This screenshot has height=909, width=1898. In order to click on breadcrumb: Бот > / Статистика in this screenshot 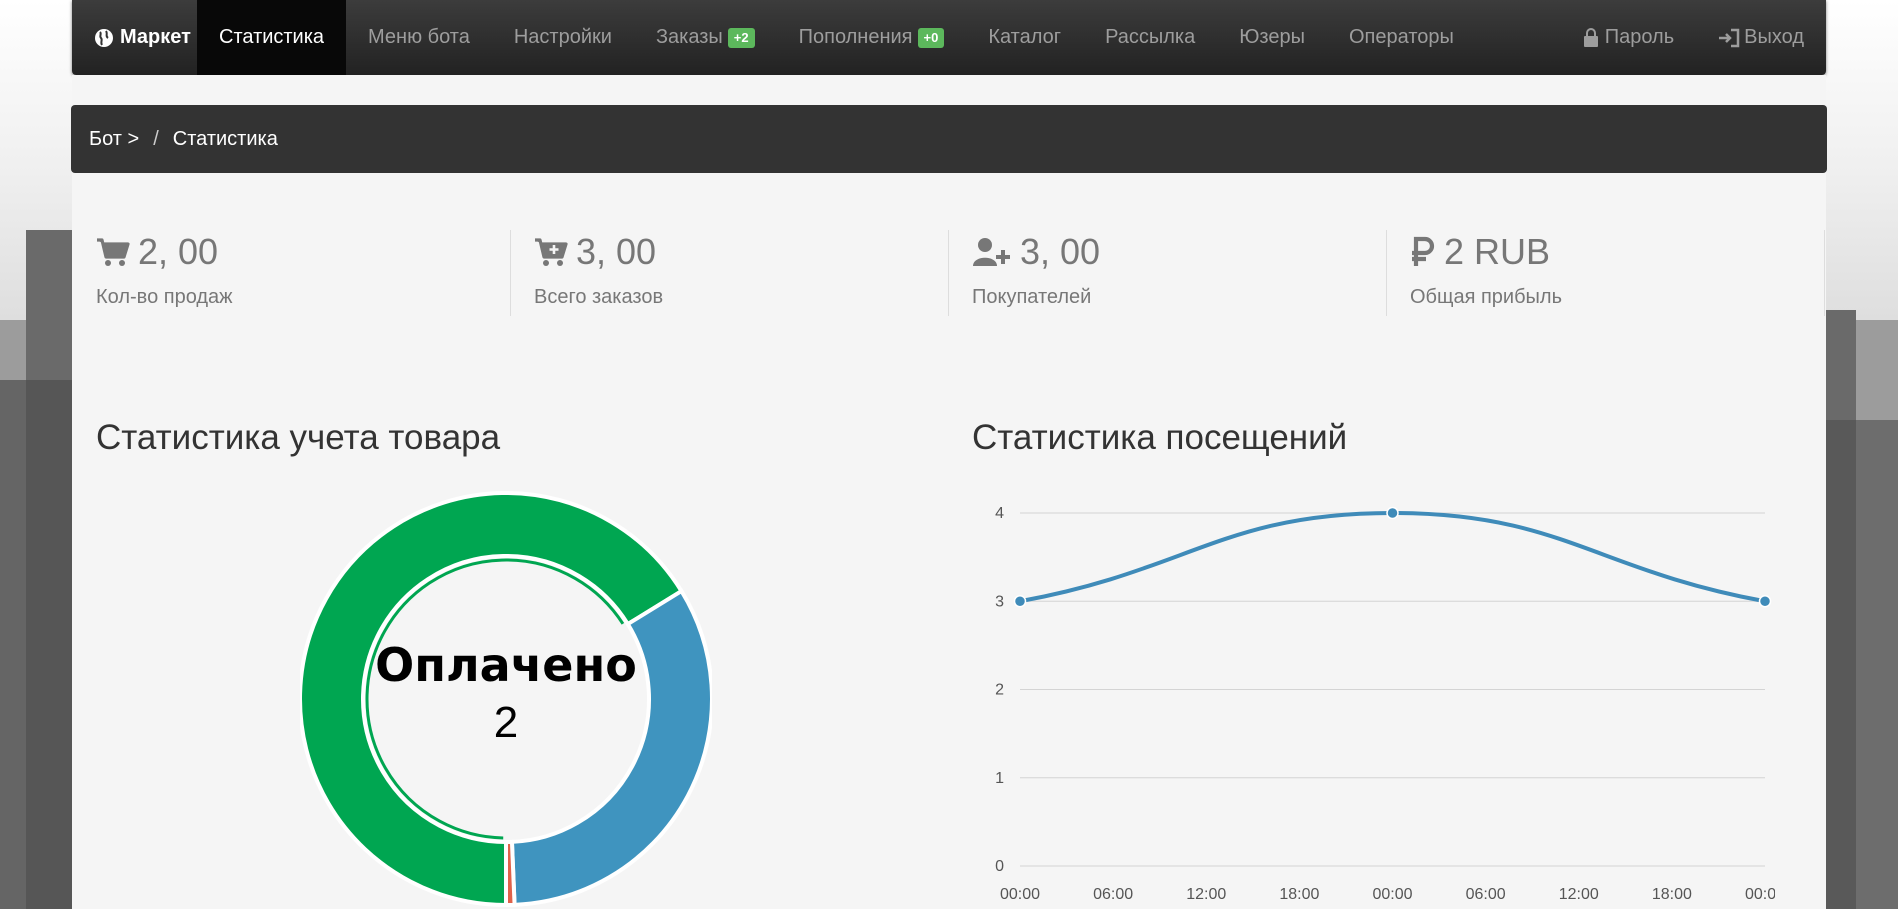, I will do `click(949, 139)`.